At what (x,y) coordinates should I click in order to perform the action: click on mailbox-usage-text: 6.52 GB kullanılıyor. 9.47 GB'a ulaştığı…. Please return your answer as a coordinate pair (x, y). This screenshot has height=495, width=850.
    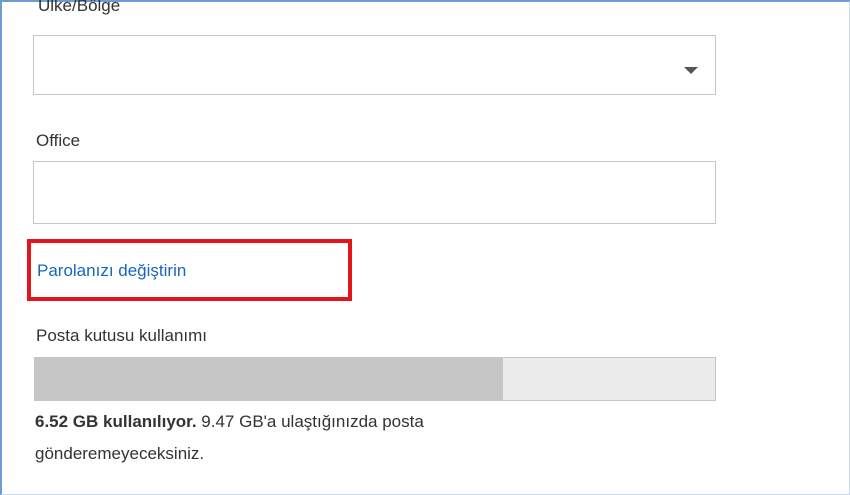
    Looking at the image, I should click on (315, 438).